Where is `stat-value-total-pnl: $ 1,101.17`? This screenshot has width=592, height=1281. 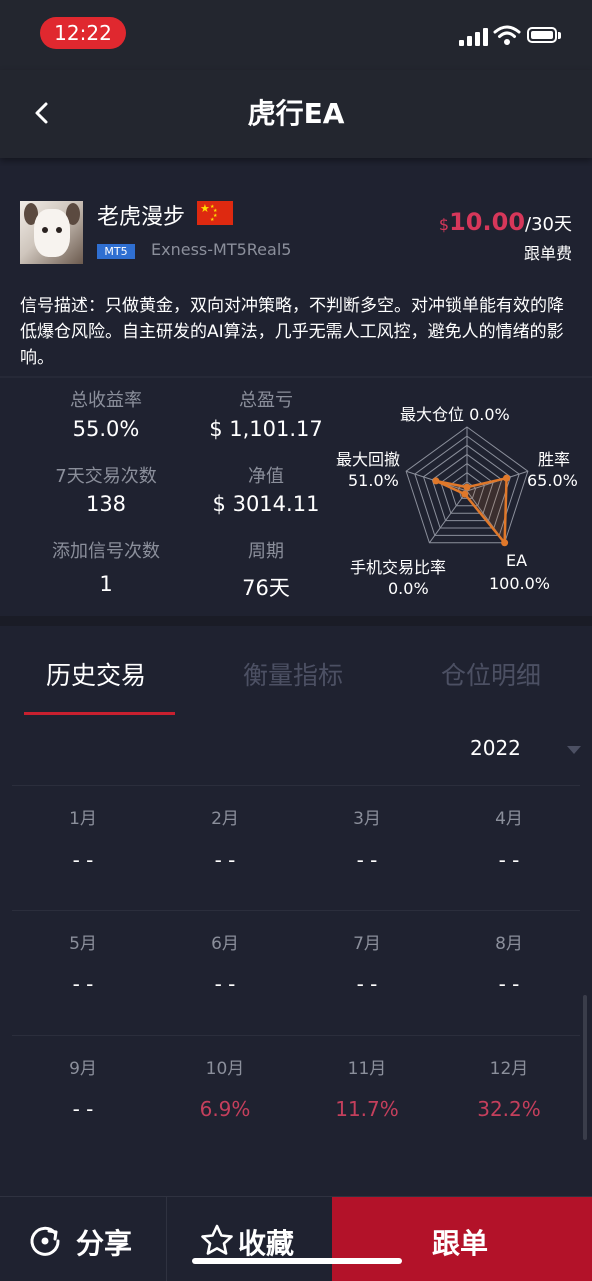
stat-value-total-pnl: $ 1,101.17 is located at coordinates (266, 429).